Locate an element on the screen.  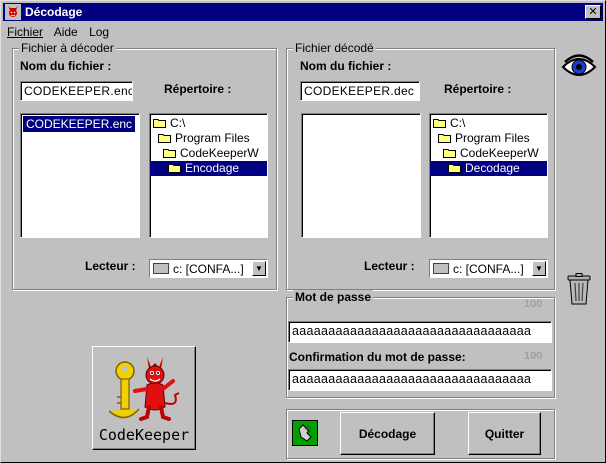
menu-bar: Fichier Aide Log is located at coordinates (62, 33).